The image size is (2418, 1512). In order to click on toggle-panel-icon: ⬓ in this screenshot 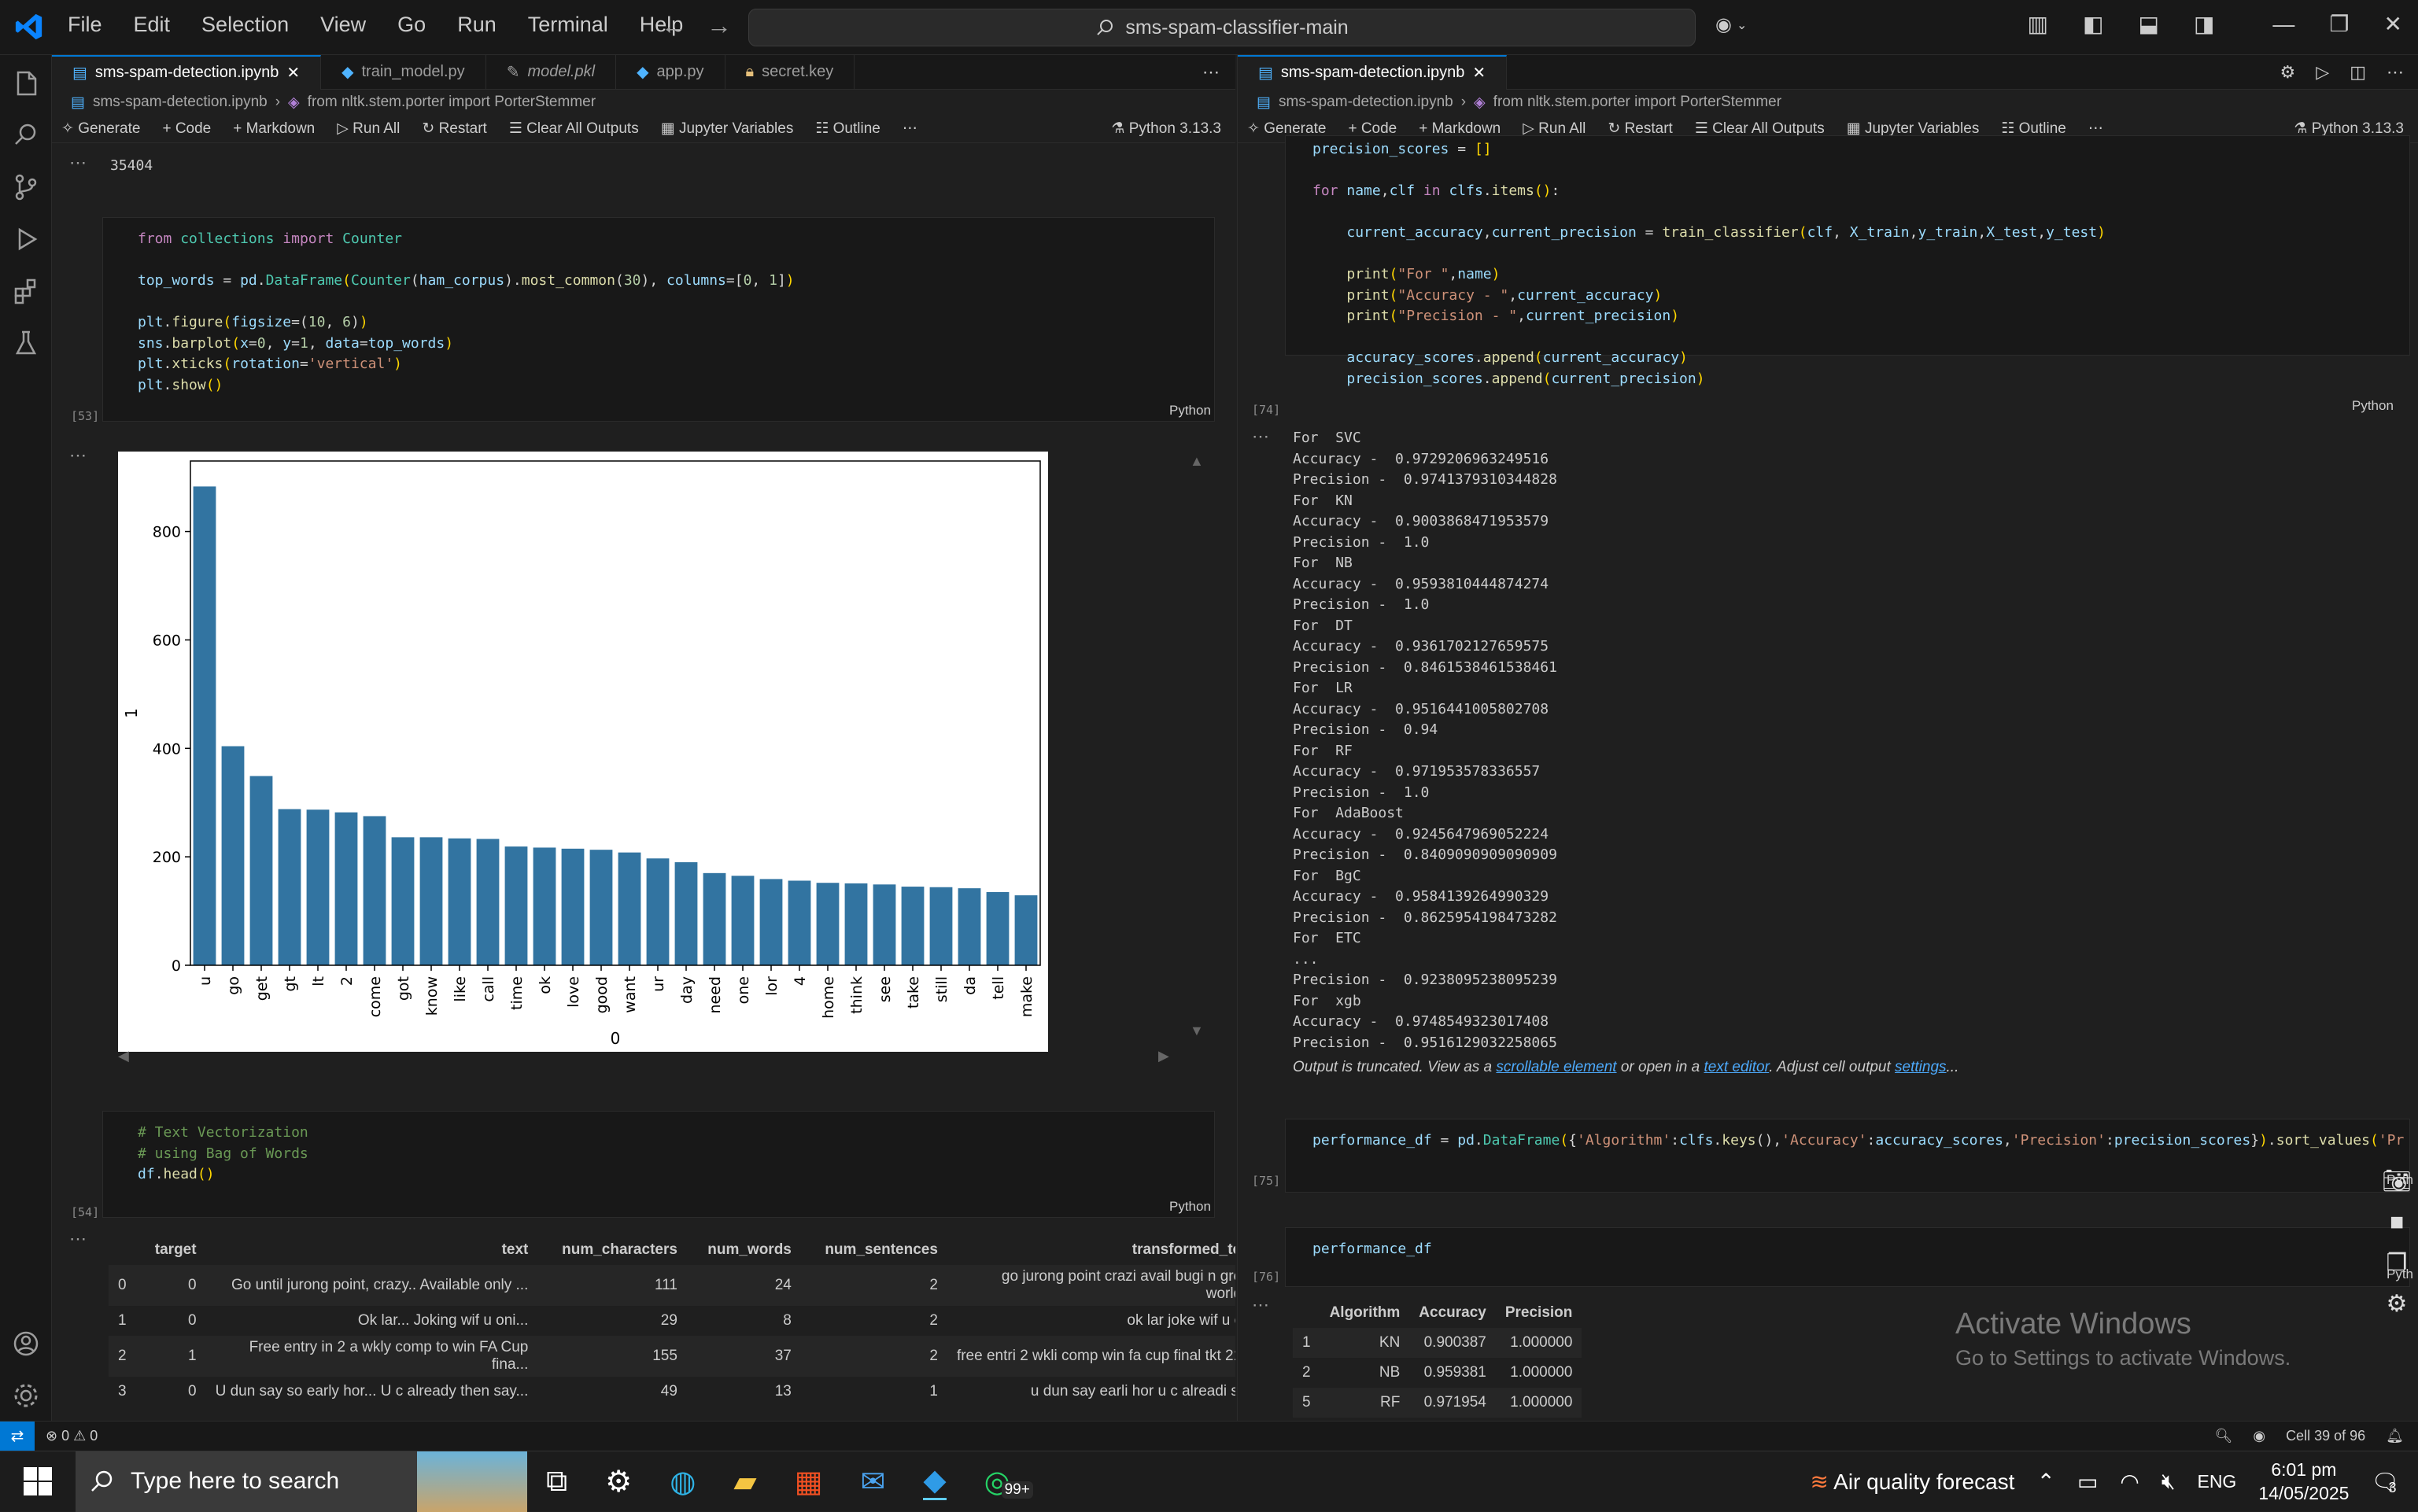, I will do `click(2148, 24)`.